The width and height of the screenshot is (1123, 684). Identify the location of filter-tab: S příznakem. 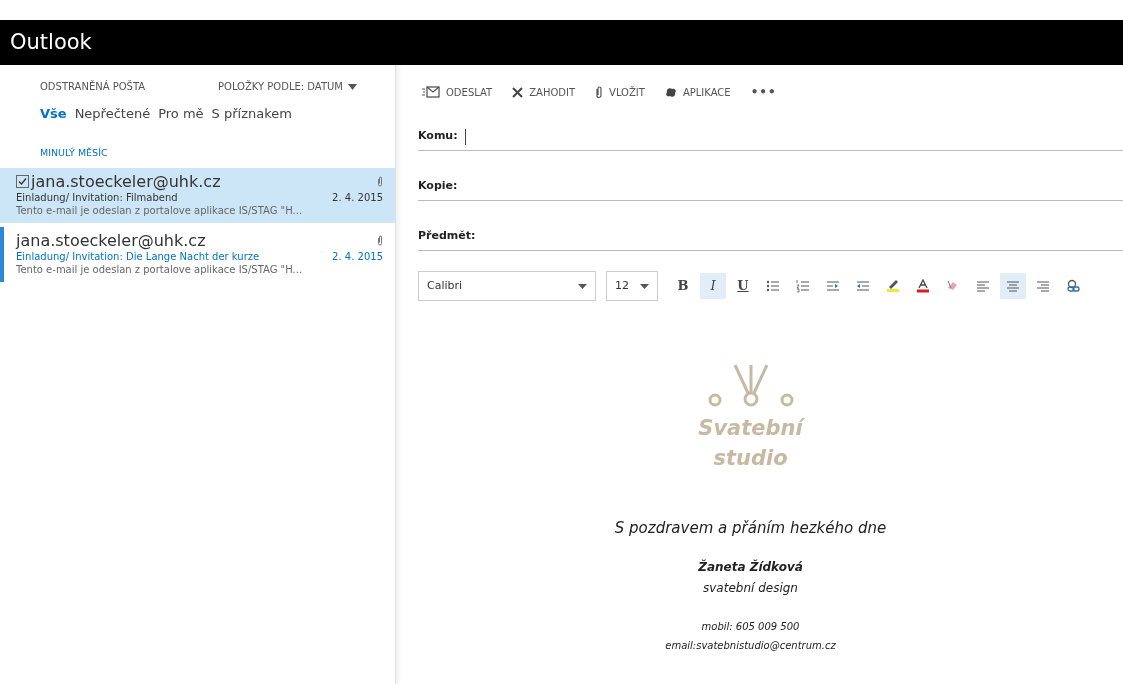
(251, 114).